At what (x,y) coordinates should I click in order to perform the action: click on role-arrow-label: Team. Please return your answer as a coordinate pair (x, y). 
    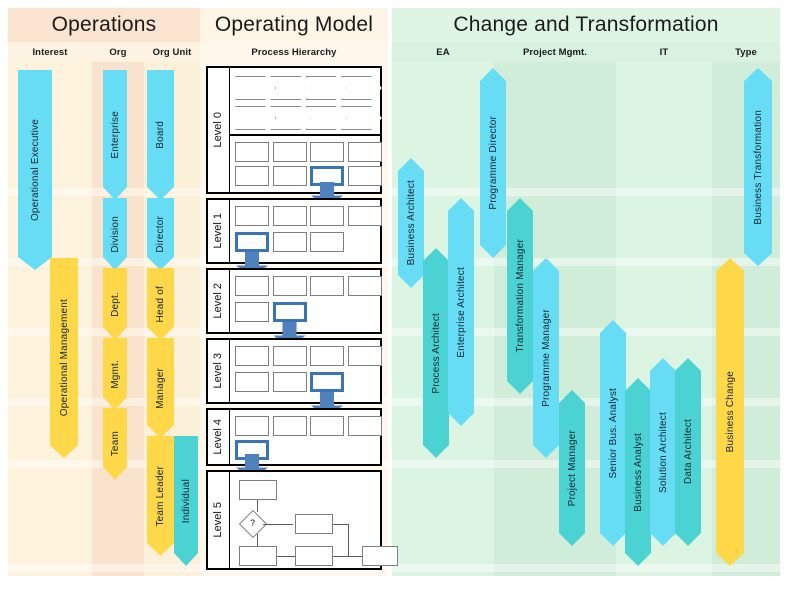
    Looking at the image, I should click on (115, 444).